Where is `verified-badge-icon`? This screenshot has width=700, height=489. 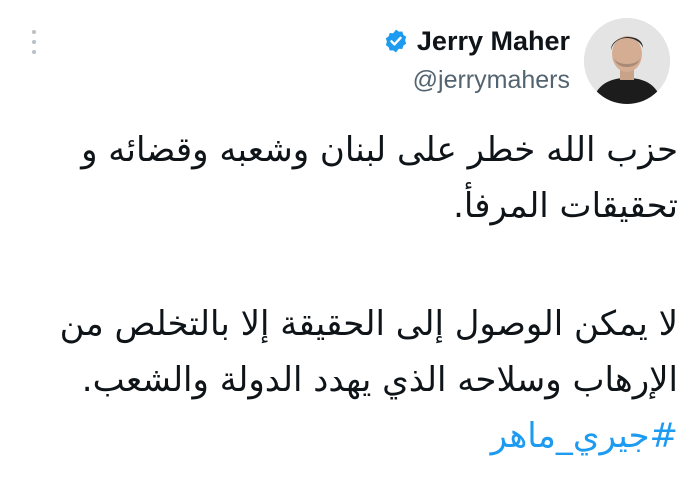
verified-badge-icon is located at coordinates (396, 41).